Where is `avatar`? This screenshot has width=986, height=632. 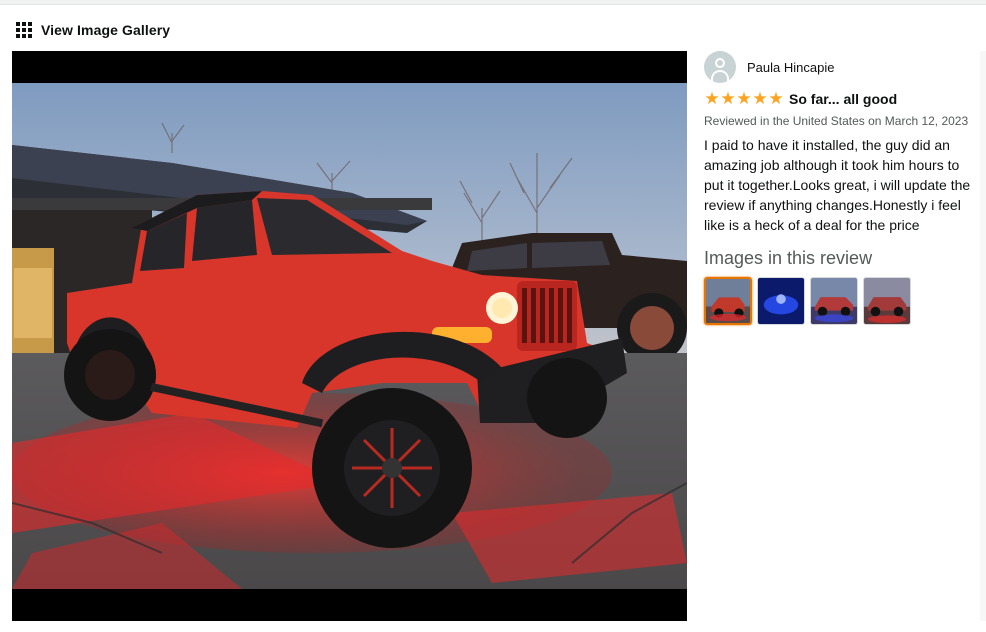 avatar is located at coordinates (720, 67).